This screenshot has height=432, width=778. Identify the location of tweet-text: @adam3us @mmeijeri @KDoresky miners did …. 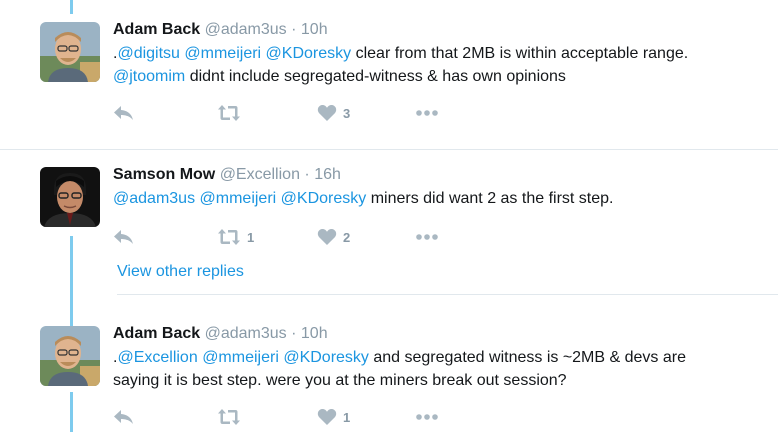
(443, 198).